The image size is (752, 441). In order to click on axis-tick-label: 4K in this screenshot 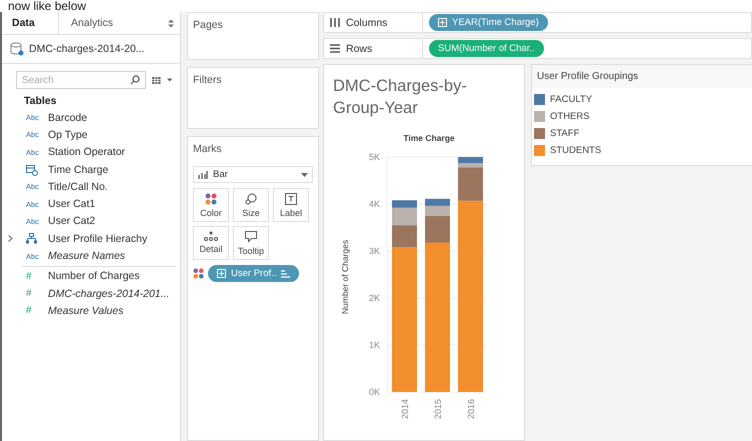, I will do `click(374, 204)`.